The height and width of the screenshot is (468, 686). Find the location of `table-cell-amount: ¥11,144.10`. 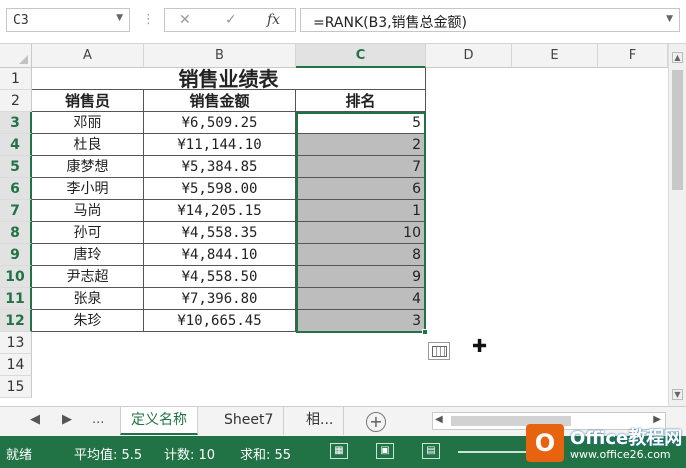

table-cell-amount: ¥11,144.10 is located at coordinates (220, 145).